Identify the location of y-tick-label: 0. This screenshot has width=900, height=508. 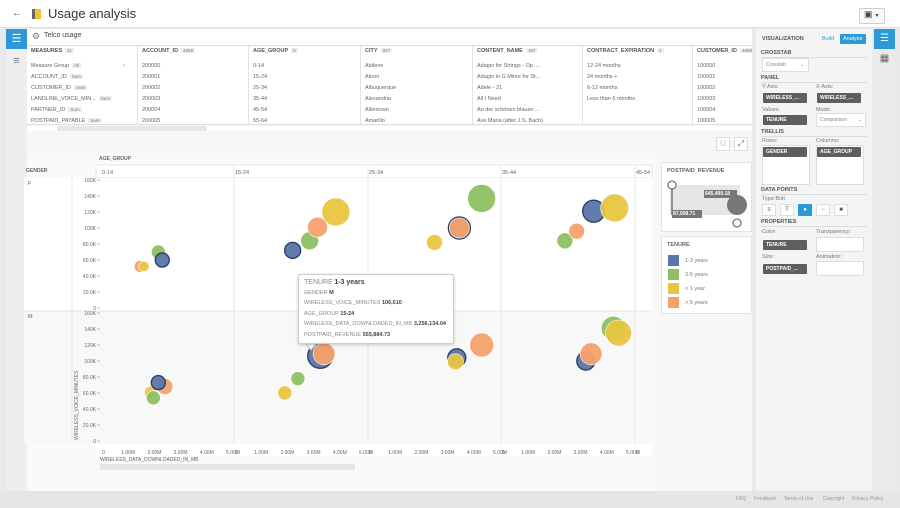
(94, 442).